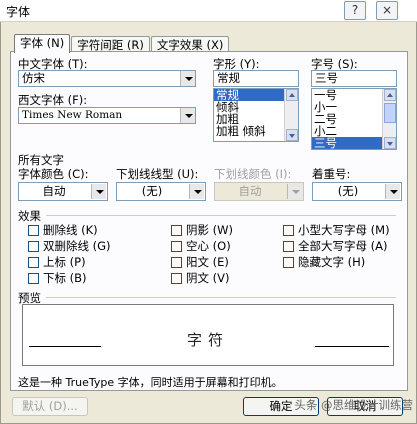 The image size is (417, 424). Describe the element at coordinates (29, 216) in the screenshot. I see `effects-heading: 效果` at that location.